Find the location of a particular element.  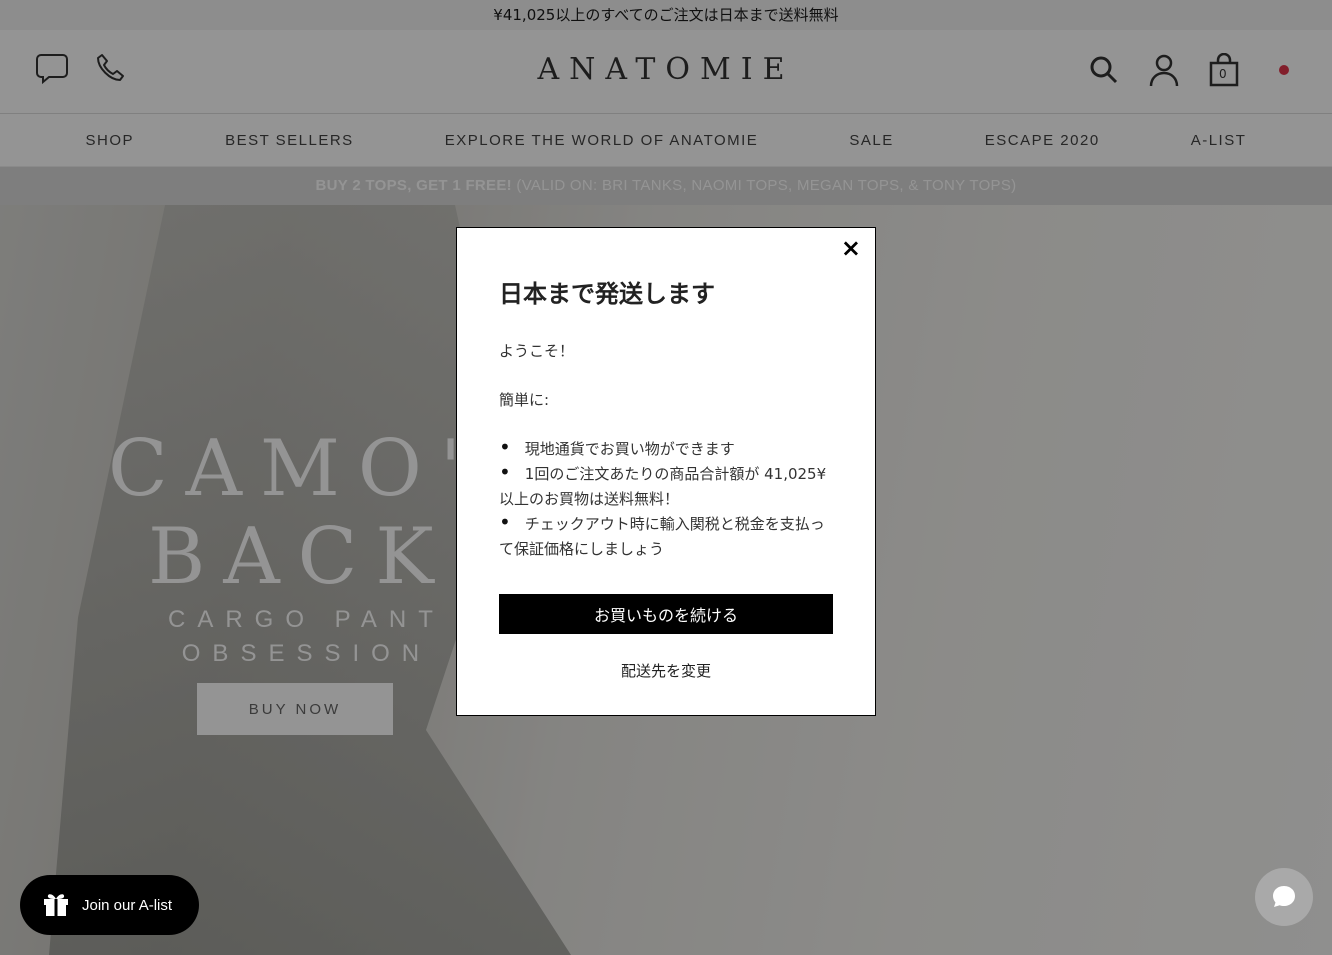

join-a-list-label: Join our A-list is located at coordinates (127, 905).